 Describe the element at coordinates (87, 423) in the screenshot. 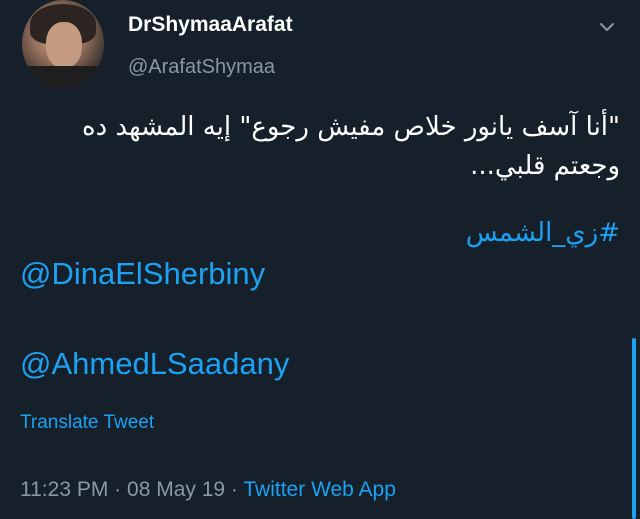

I see `translate-tweet-link: Translate Tweet` at that location.